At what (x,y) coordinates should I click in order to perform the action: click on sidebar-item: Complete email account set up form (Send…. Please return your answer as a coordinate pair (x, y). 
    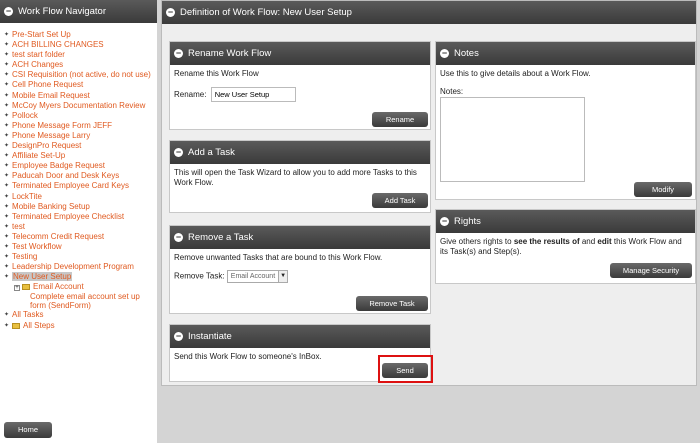
    Looking at the image, I should click on (75, 301).